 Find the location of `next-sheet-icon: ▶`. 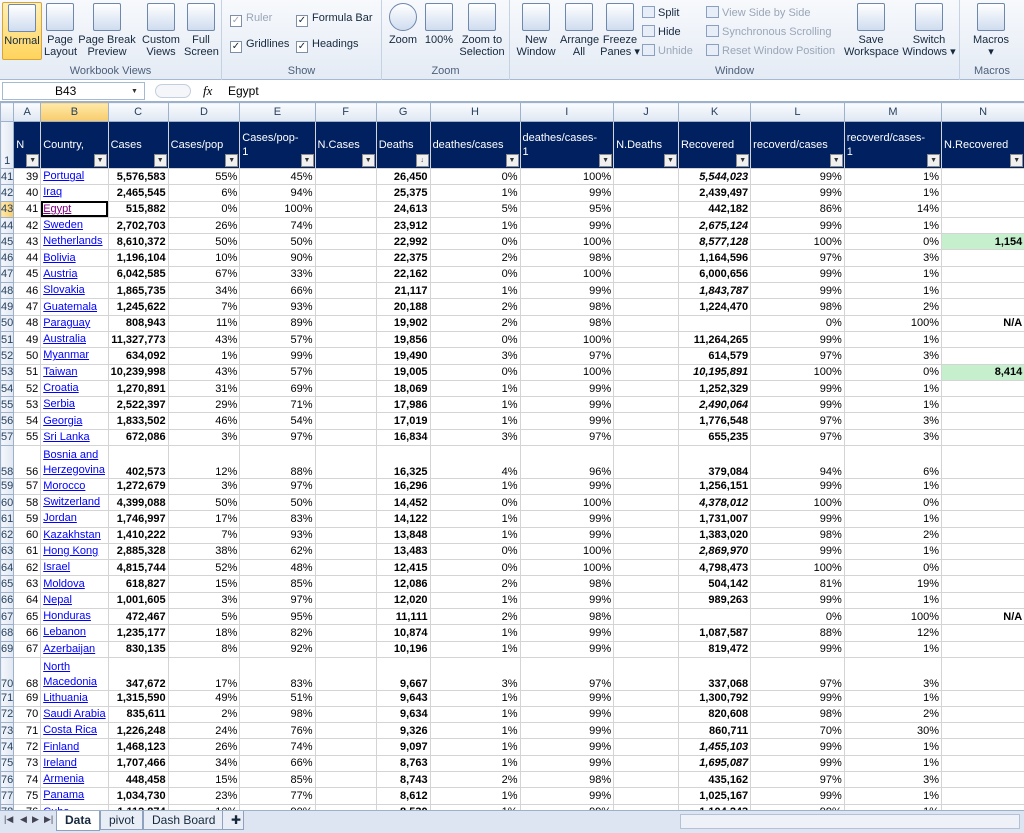

next-sheet-icon: ▶ is located at coordinates (35, 819).